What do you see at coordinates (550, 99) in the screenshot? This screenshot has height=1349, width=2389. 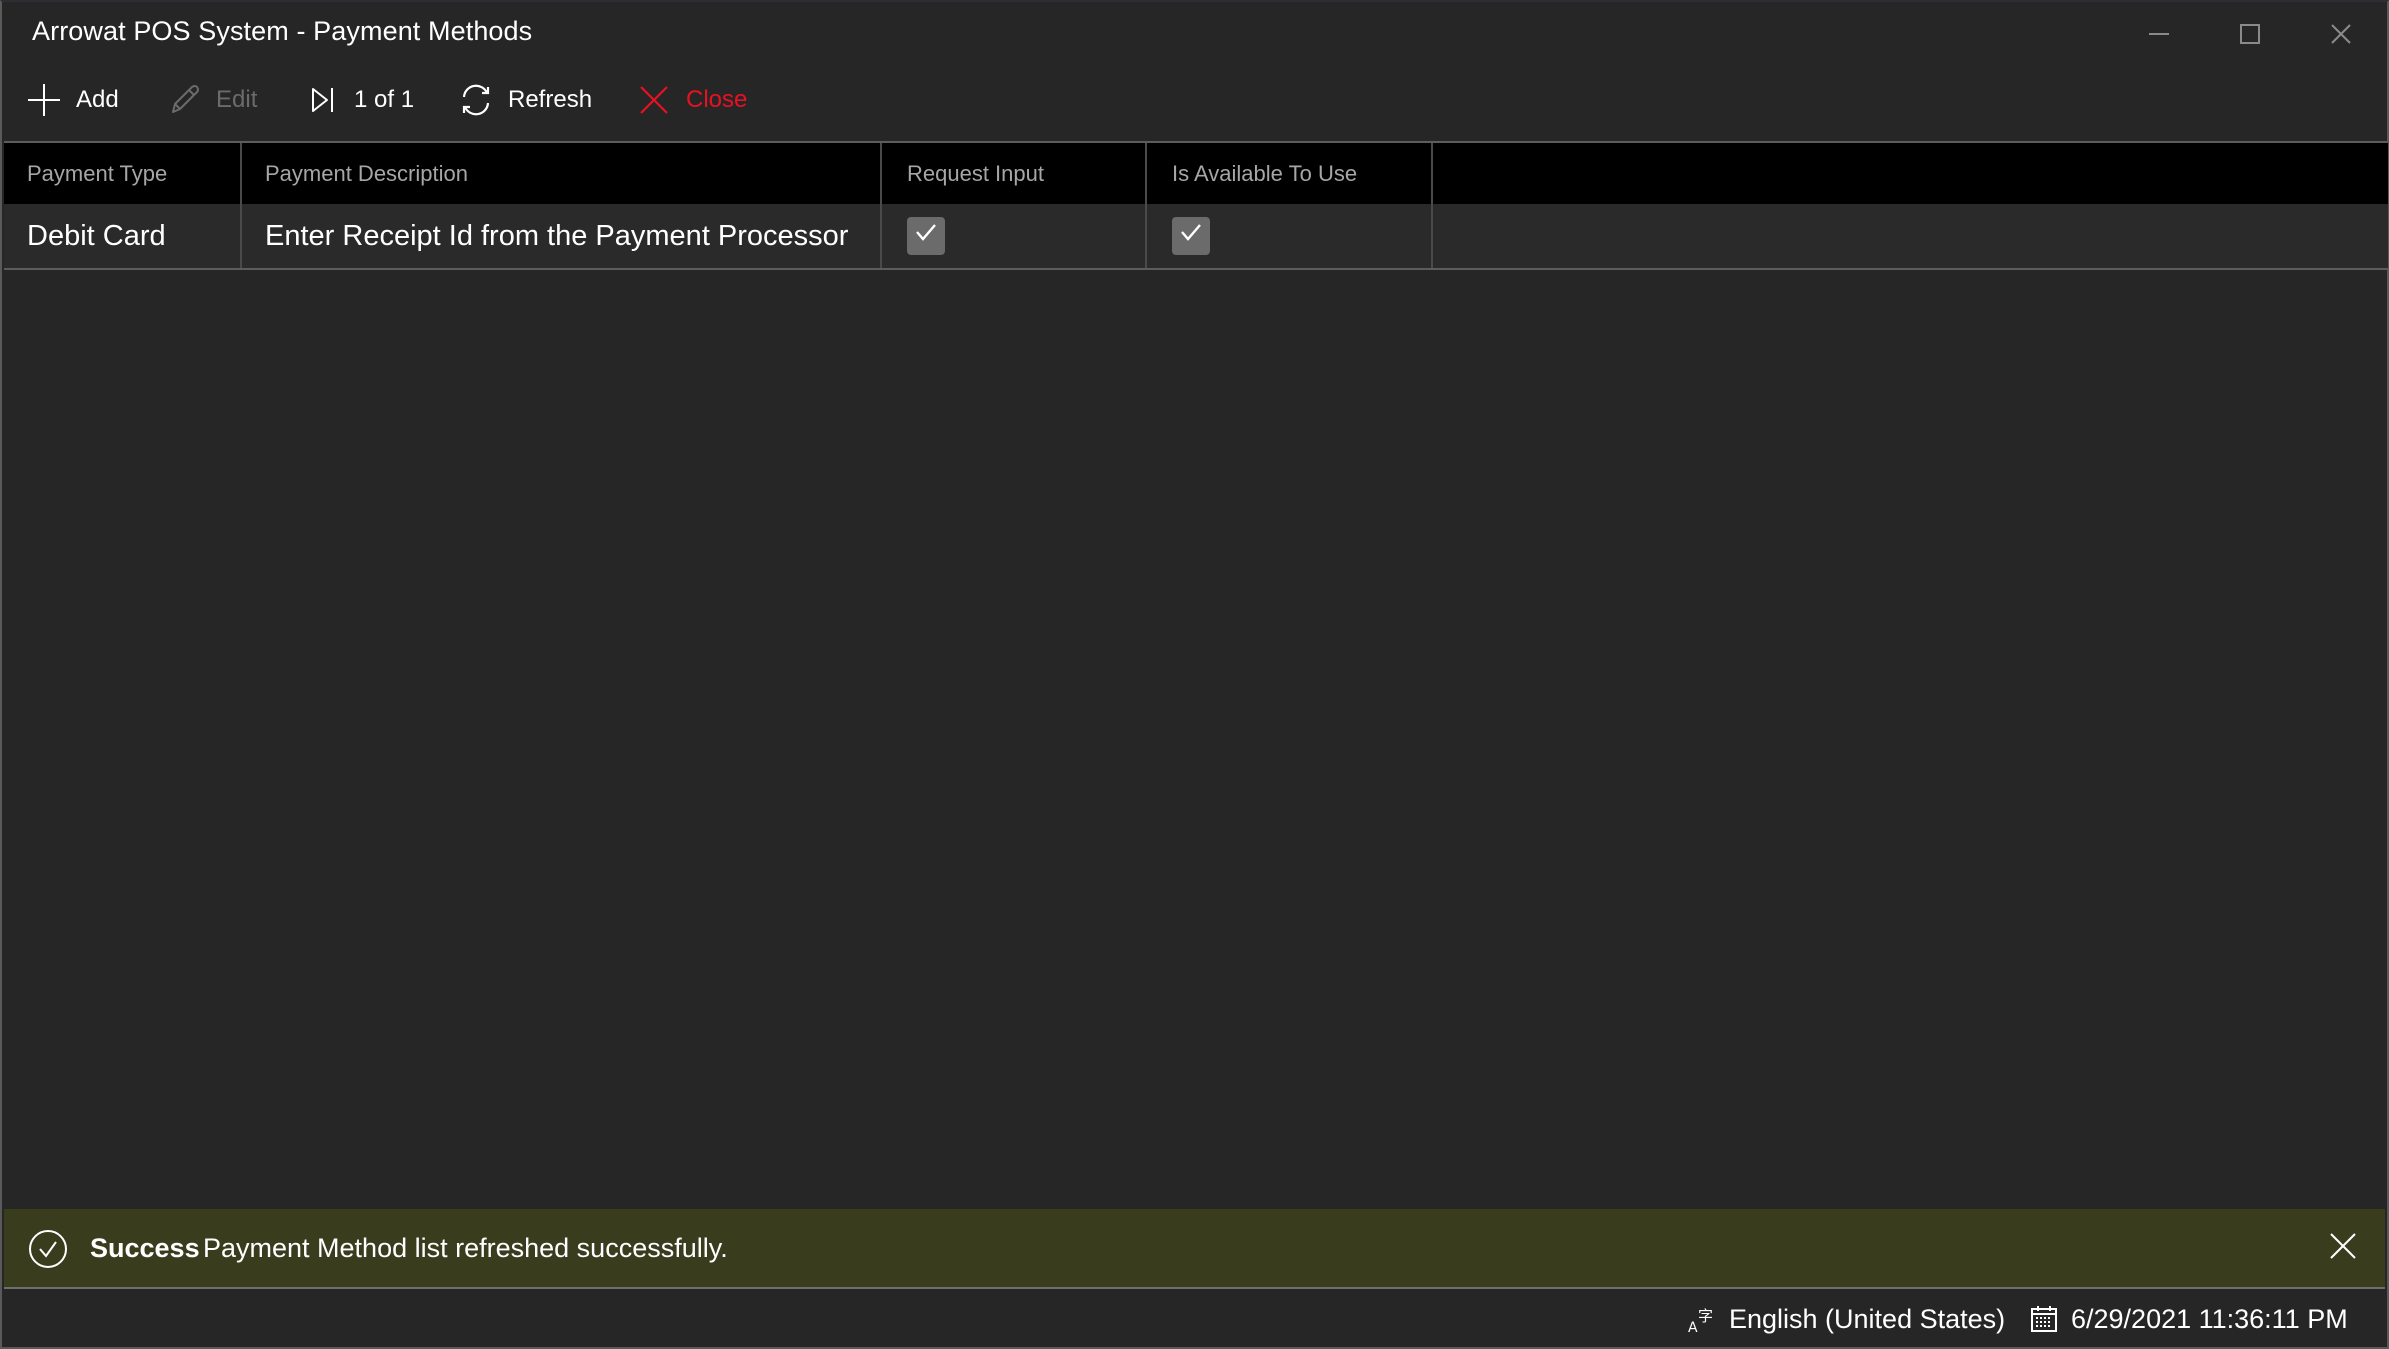 I see `refresh-label: Refresh` at bounding box center [550, 99].